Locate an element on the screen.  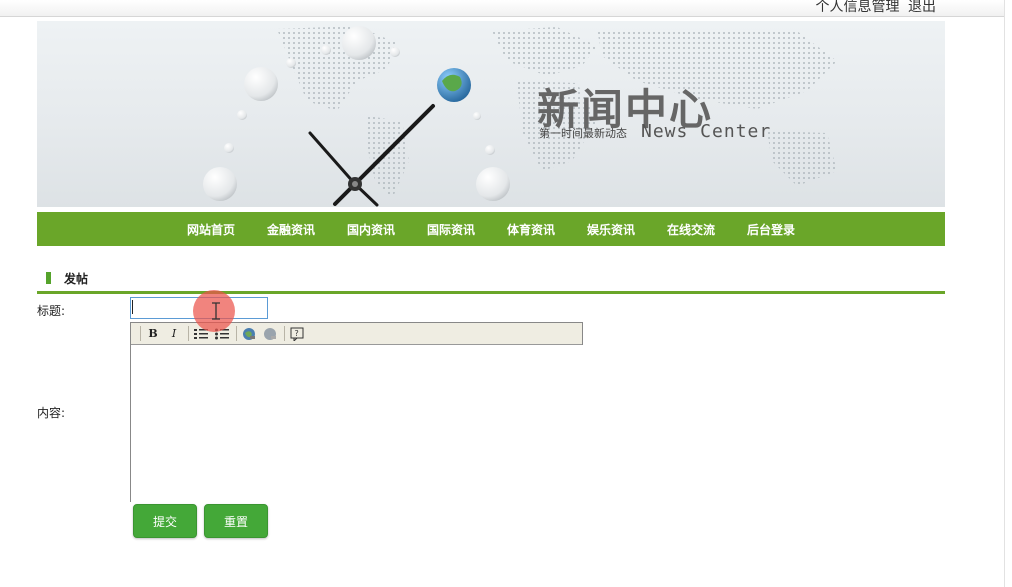
nav-item-online-chat: 在线交流 is located at coordinates (691, 229).